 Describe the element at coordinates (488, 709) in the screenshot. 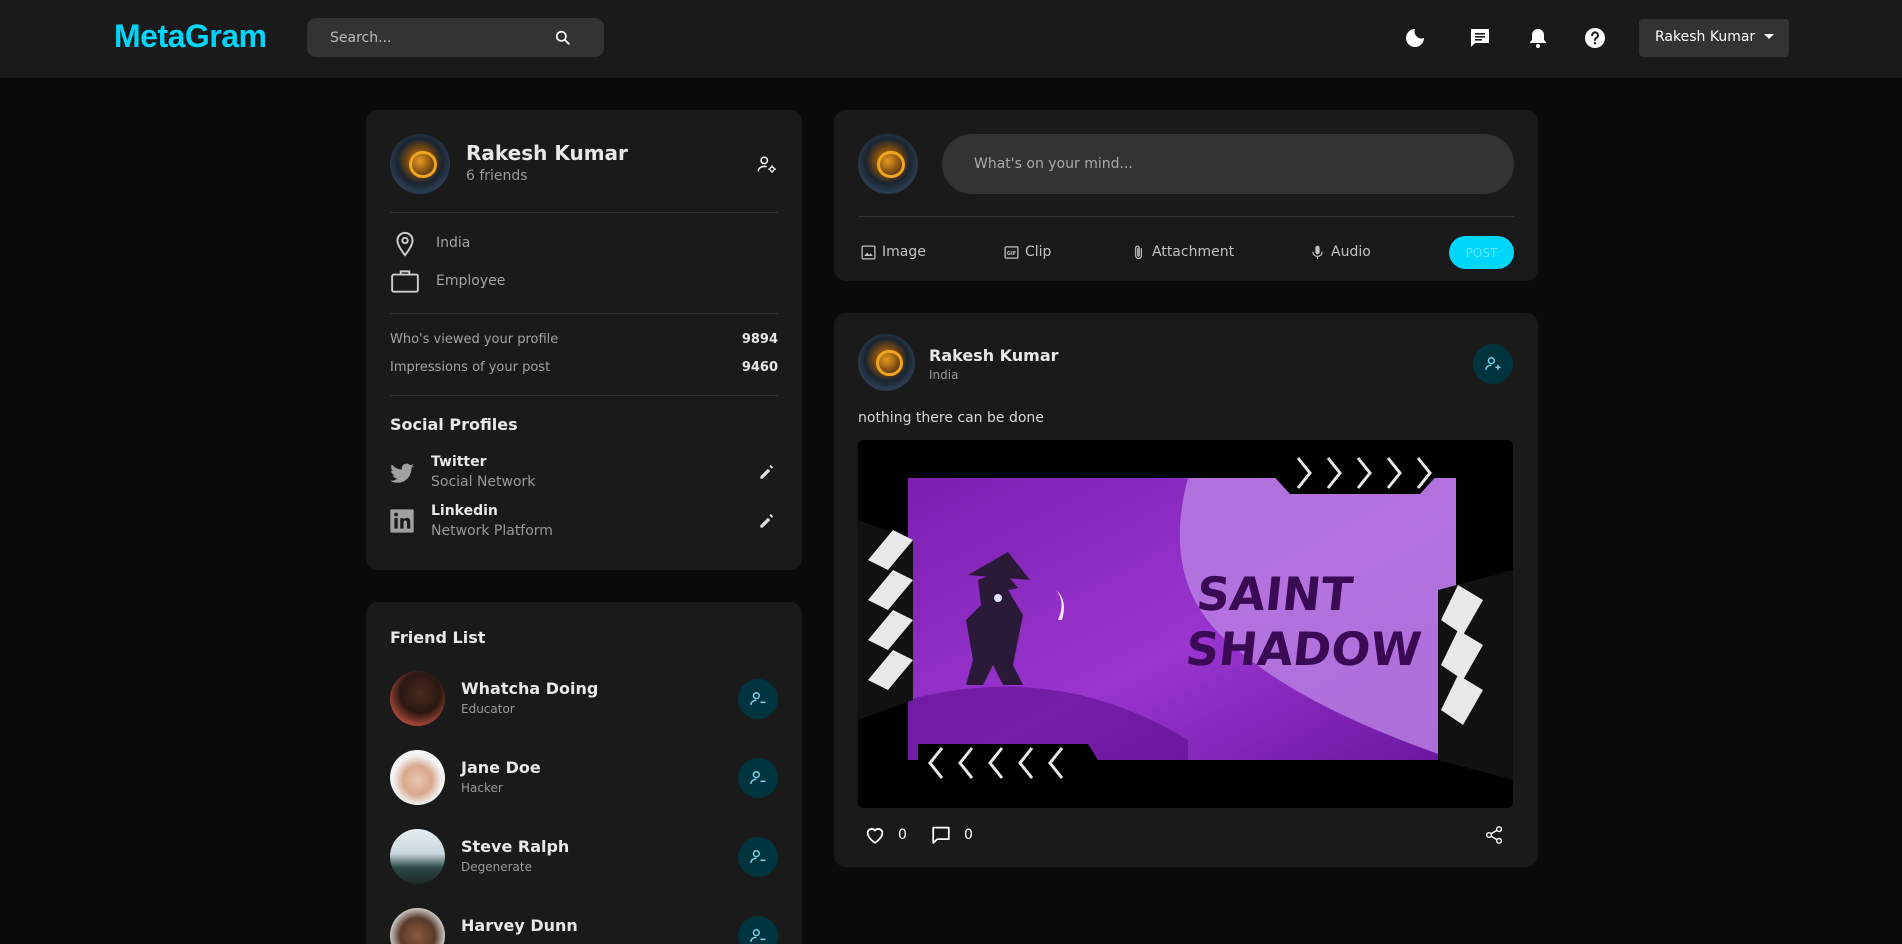

I see `friend-role: Educator` at that location.